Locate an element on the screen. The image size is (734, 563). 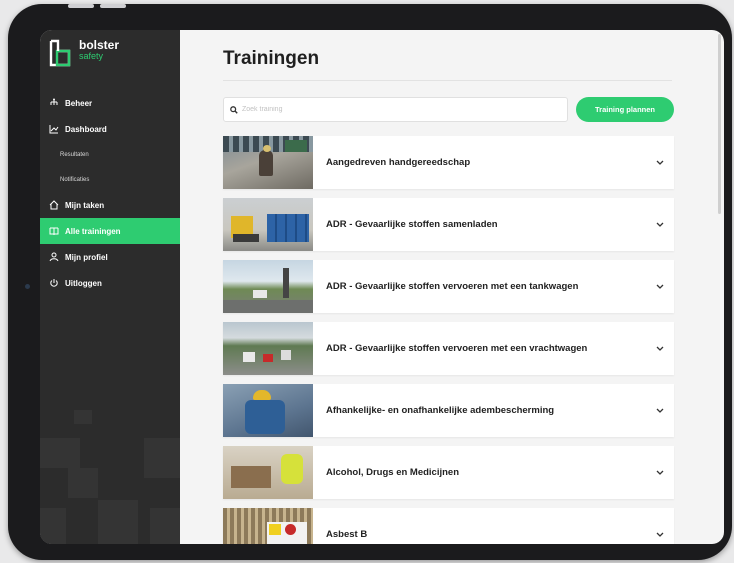
training-card: Aangedreven handgereedschap is located at coordinates (448, 162).